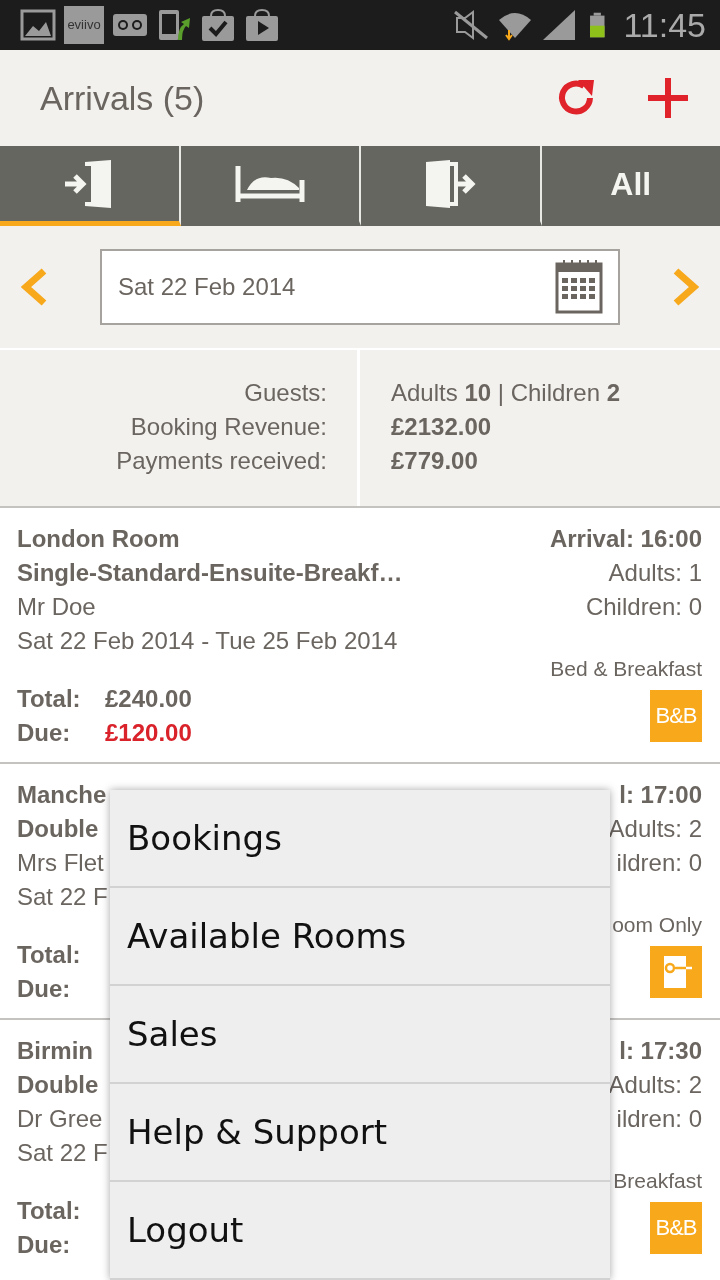 The image size is (720, 1280). What do you see at coordinates (56, 607) in the screenshot?
I see `guest-name: Mr Doe` at bounding box center [56, 607].